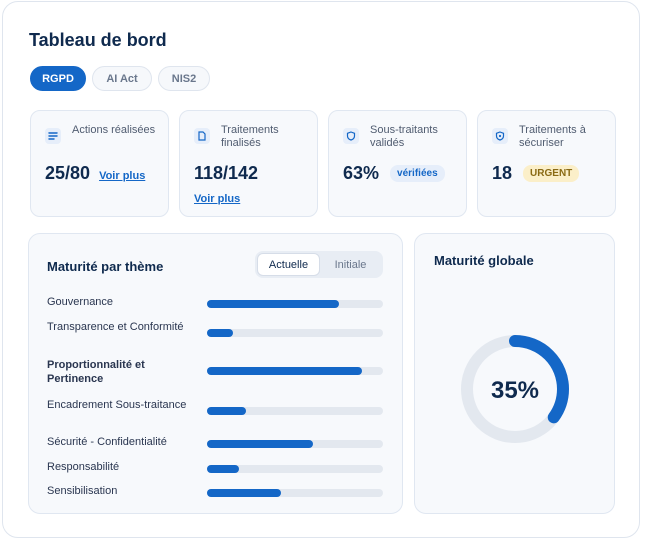  I want to click on donut-chart: 35%, so click(515, 389).